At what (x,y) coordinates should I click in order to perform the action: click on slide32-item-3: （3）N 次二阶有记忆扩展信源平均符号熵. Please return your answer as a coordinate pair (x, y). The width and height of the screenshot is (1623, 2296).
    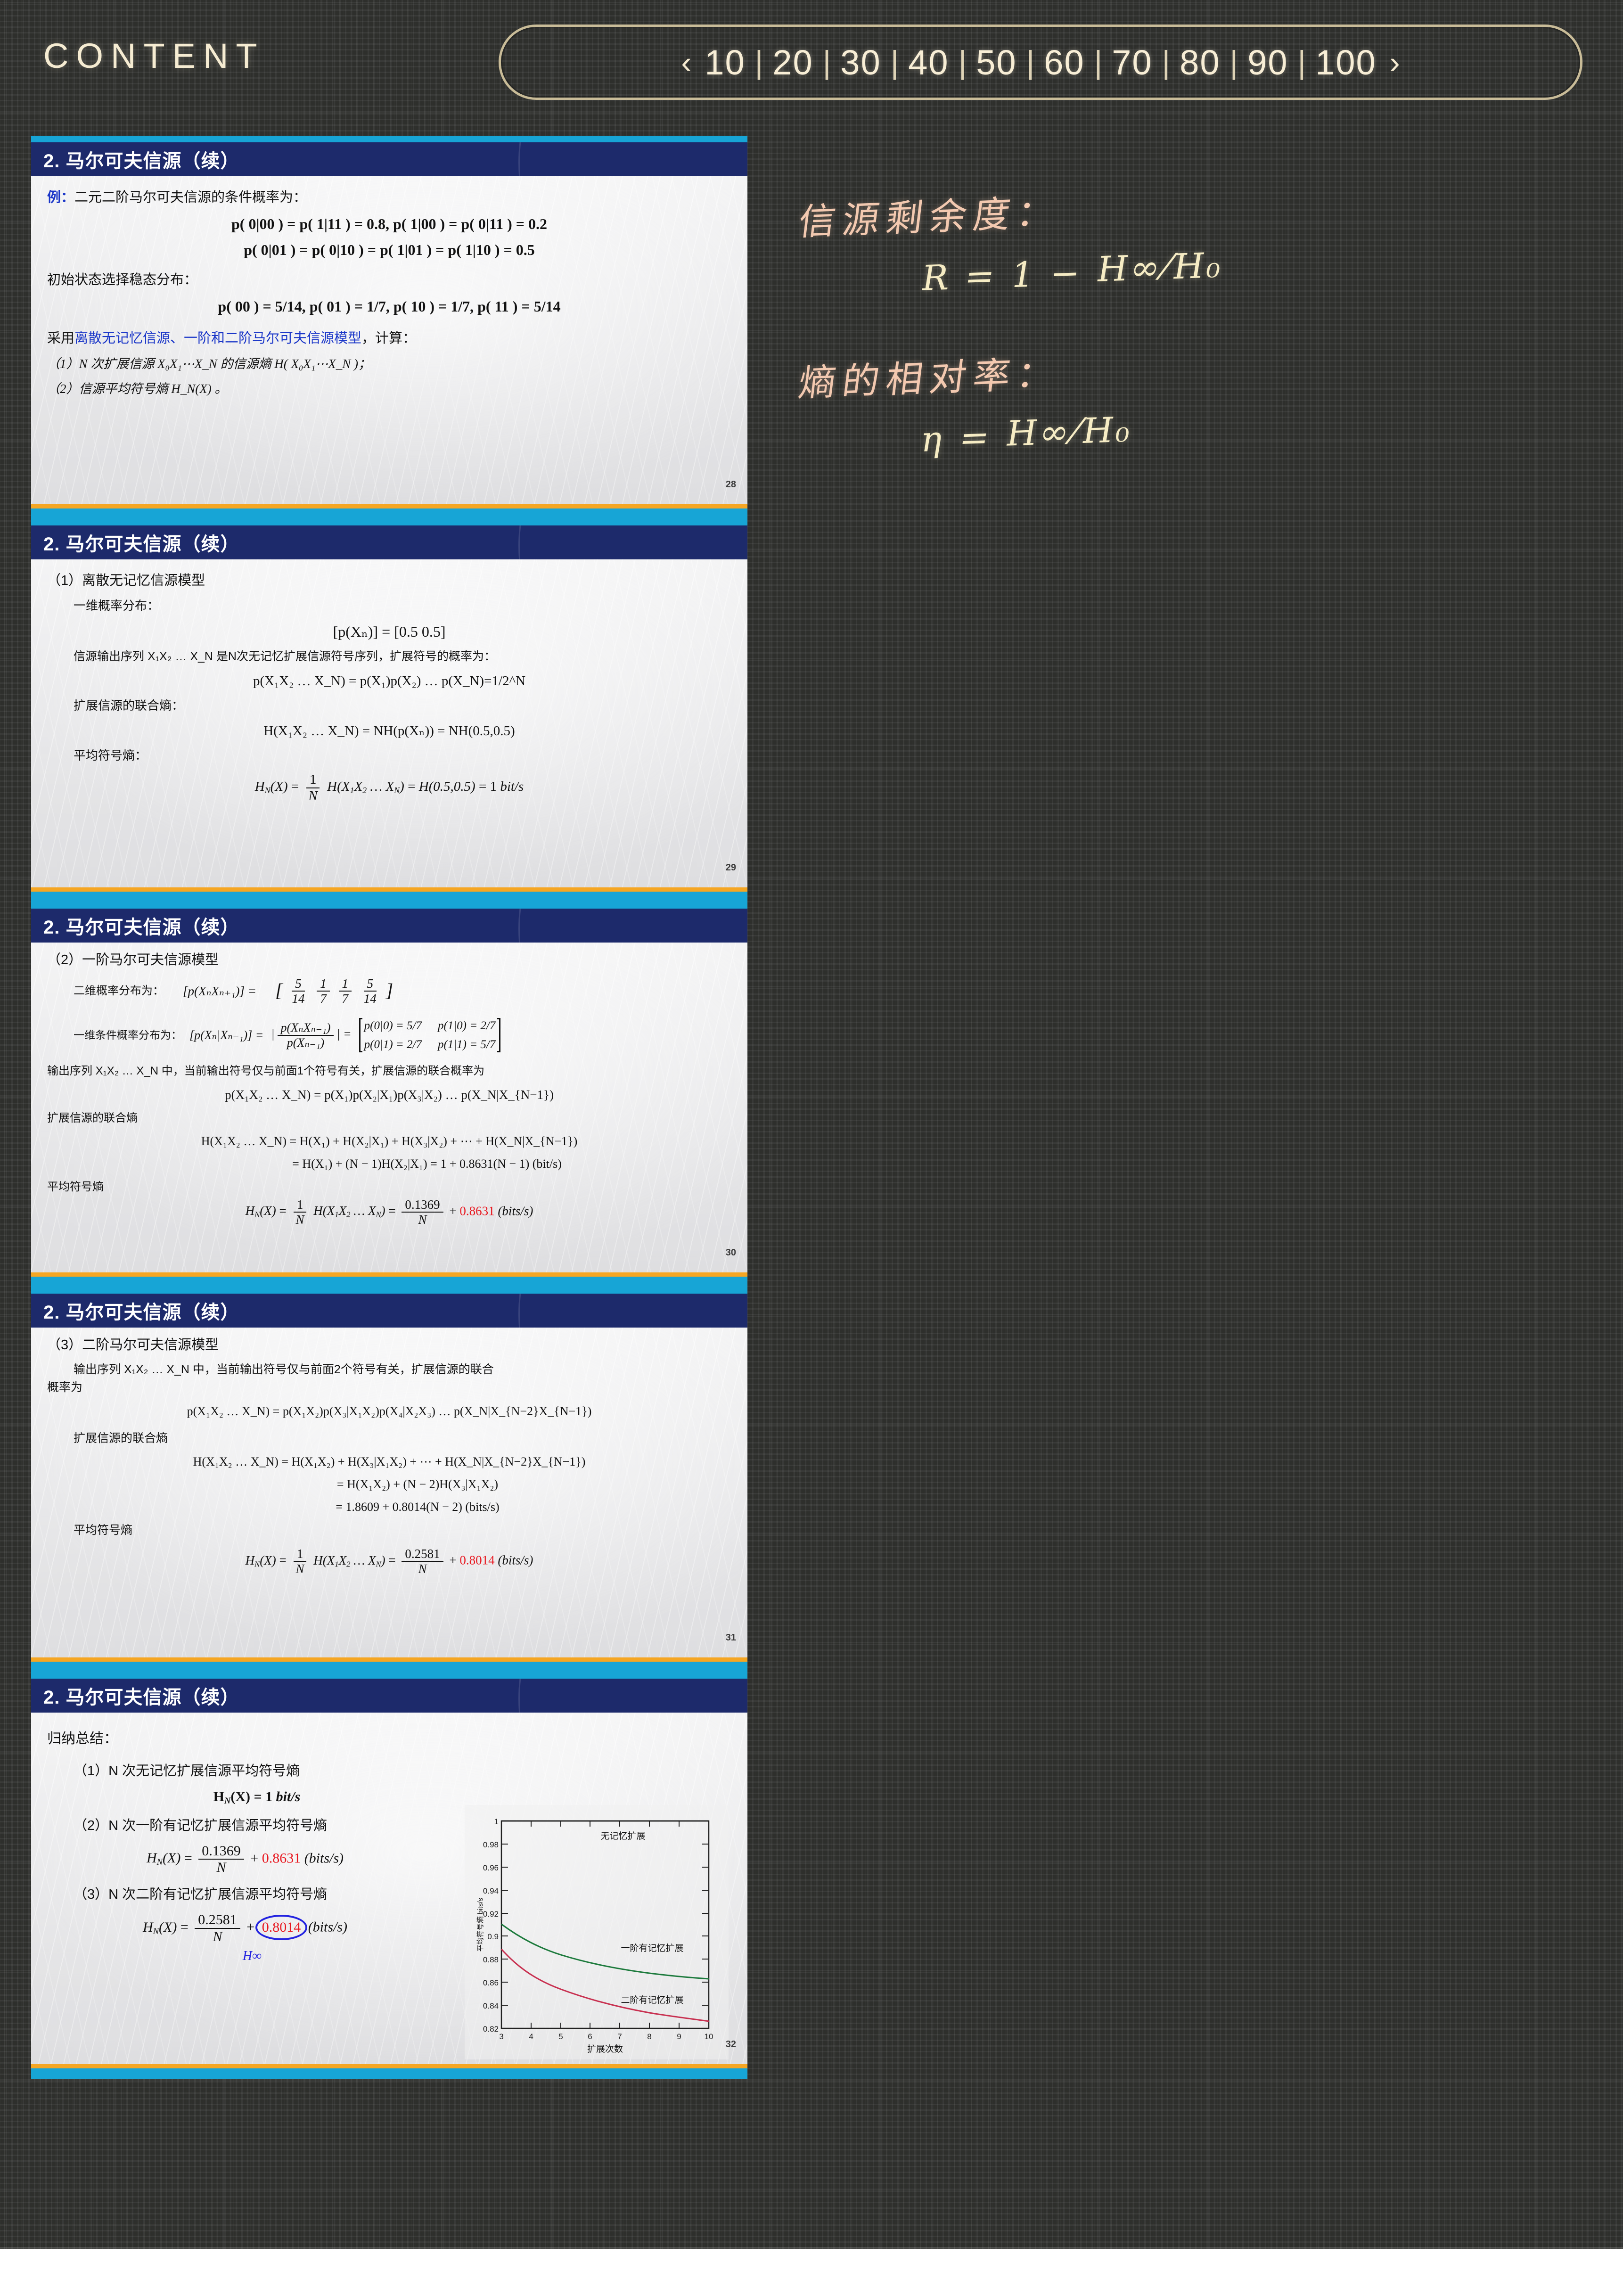
    Looking at the image, I should click on (201, 1894).